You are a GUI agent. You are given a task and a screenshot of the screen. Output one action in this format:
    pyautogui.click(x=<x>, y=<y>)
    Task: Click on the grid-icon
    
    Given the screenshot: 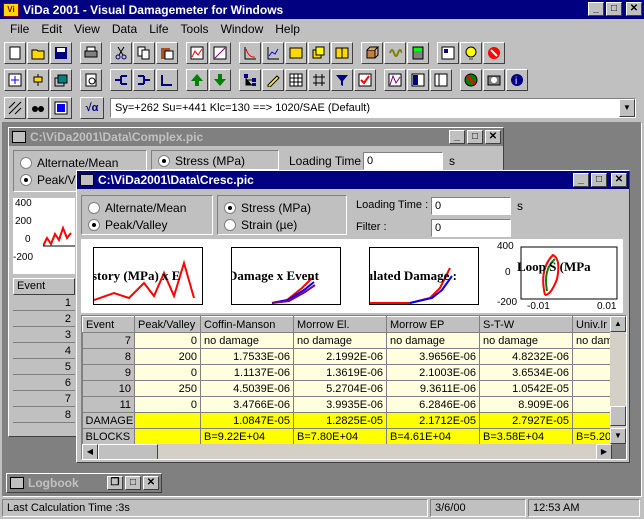 What is the action you would take?
    pyautogui.click(x=15, y=108)
    